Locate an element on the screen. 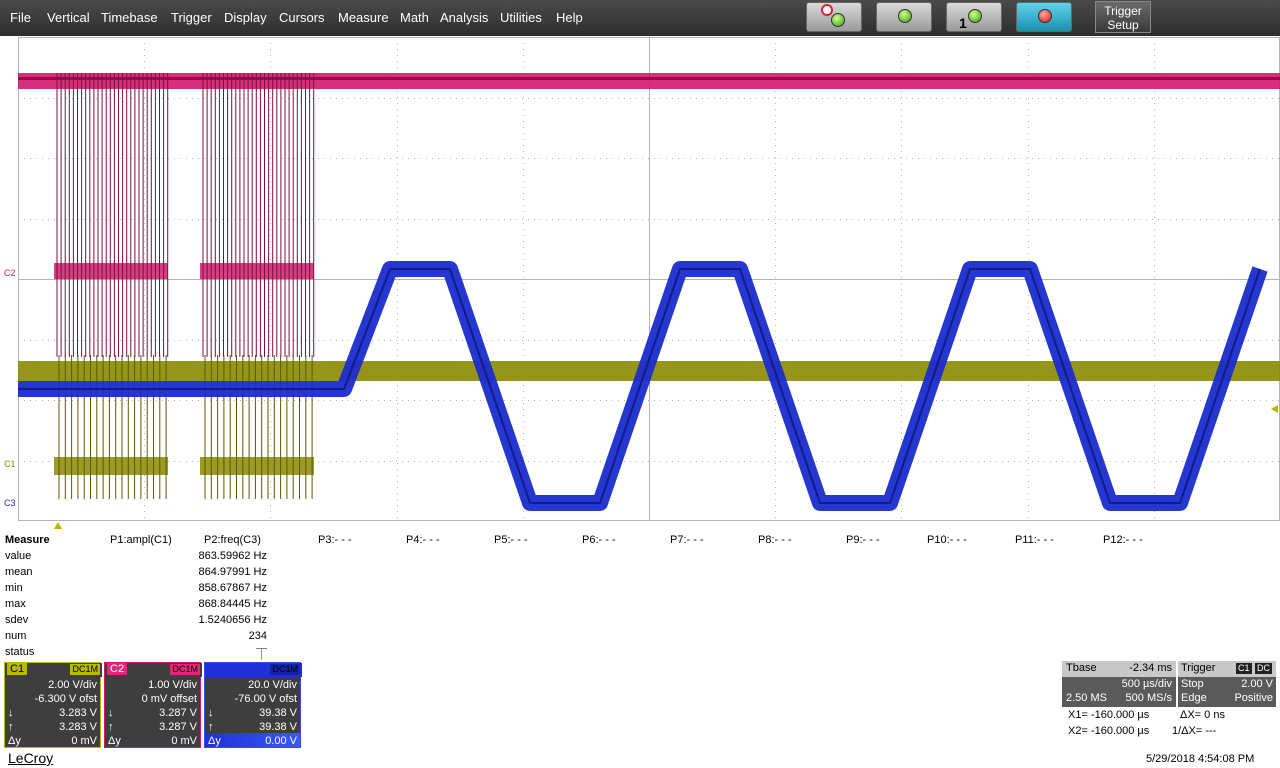 This screenshot has width=1280, height=768. param-p10: P10:- - - is located at coordinates (947, 540).